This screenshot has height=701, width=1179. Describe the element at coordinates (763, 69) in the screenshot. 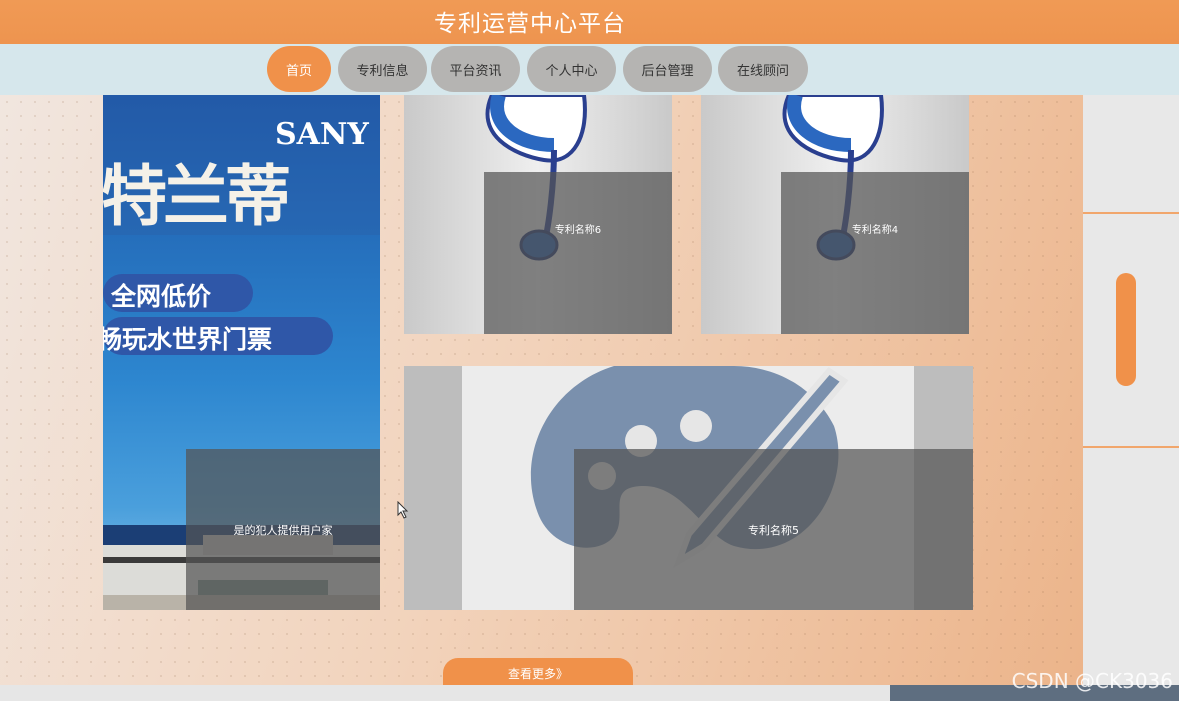

I see `nav-item-online-consultant: 在线顾问` at that location.